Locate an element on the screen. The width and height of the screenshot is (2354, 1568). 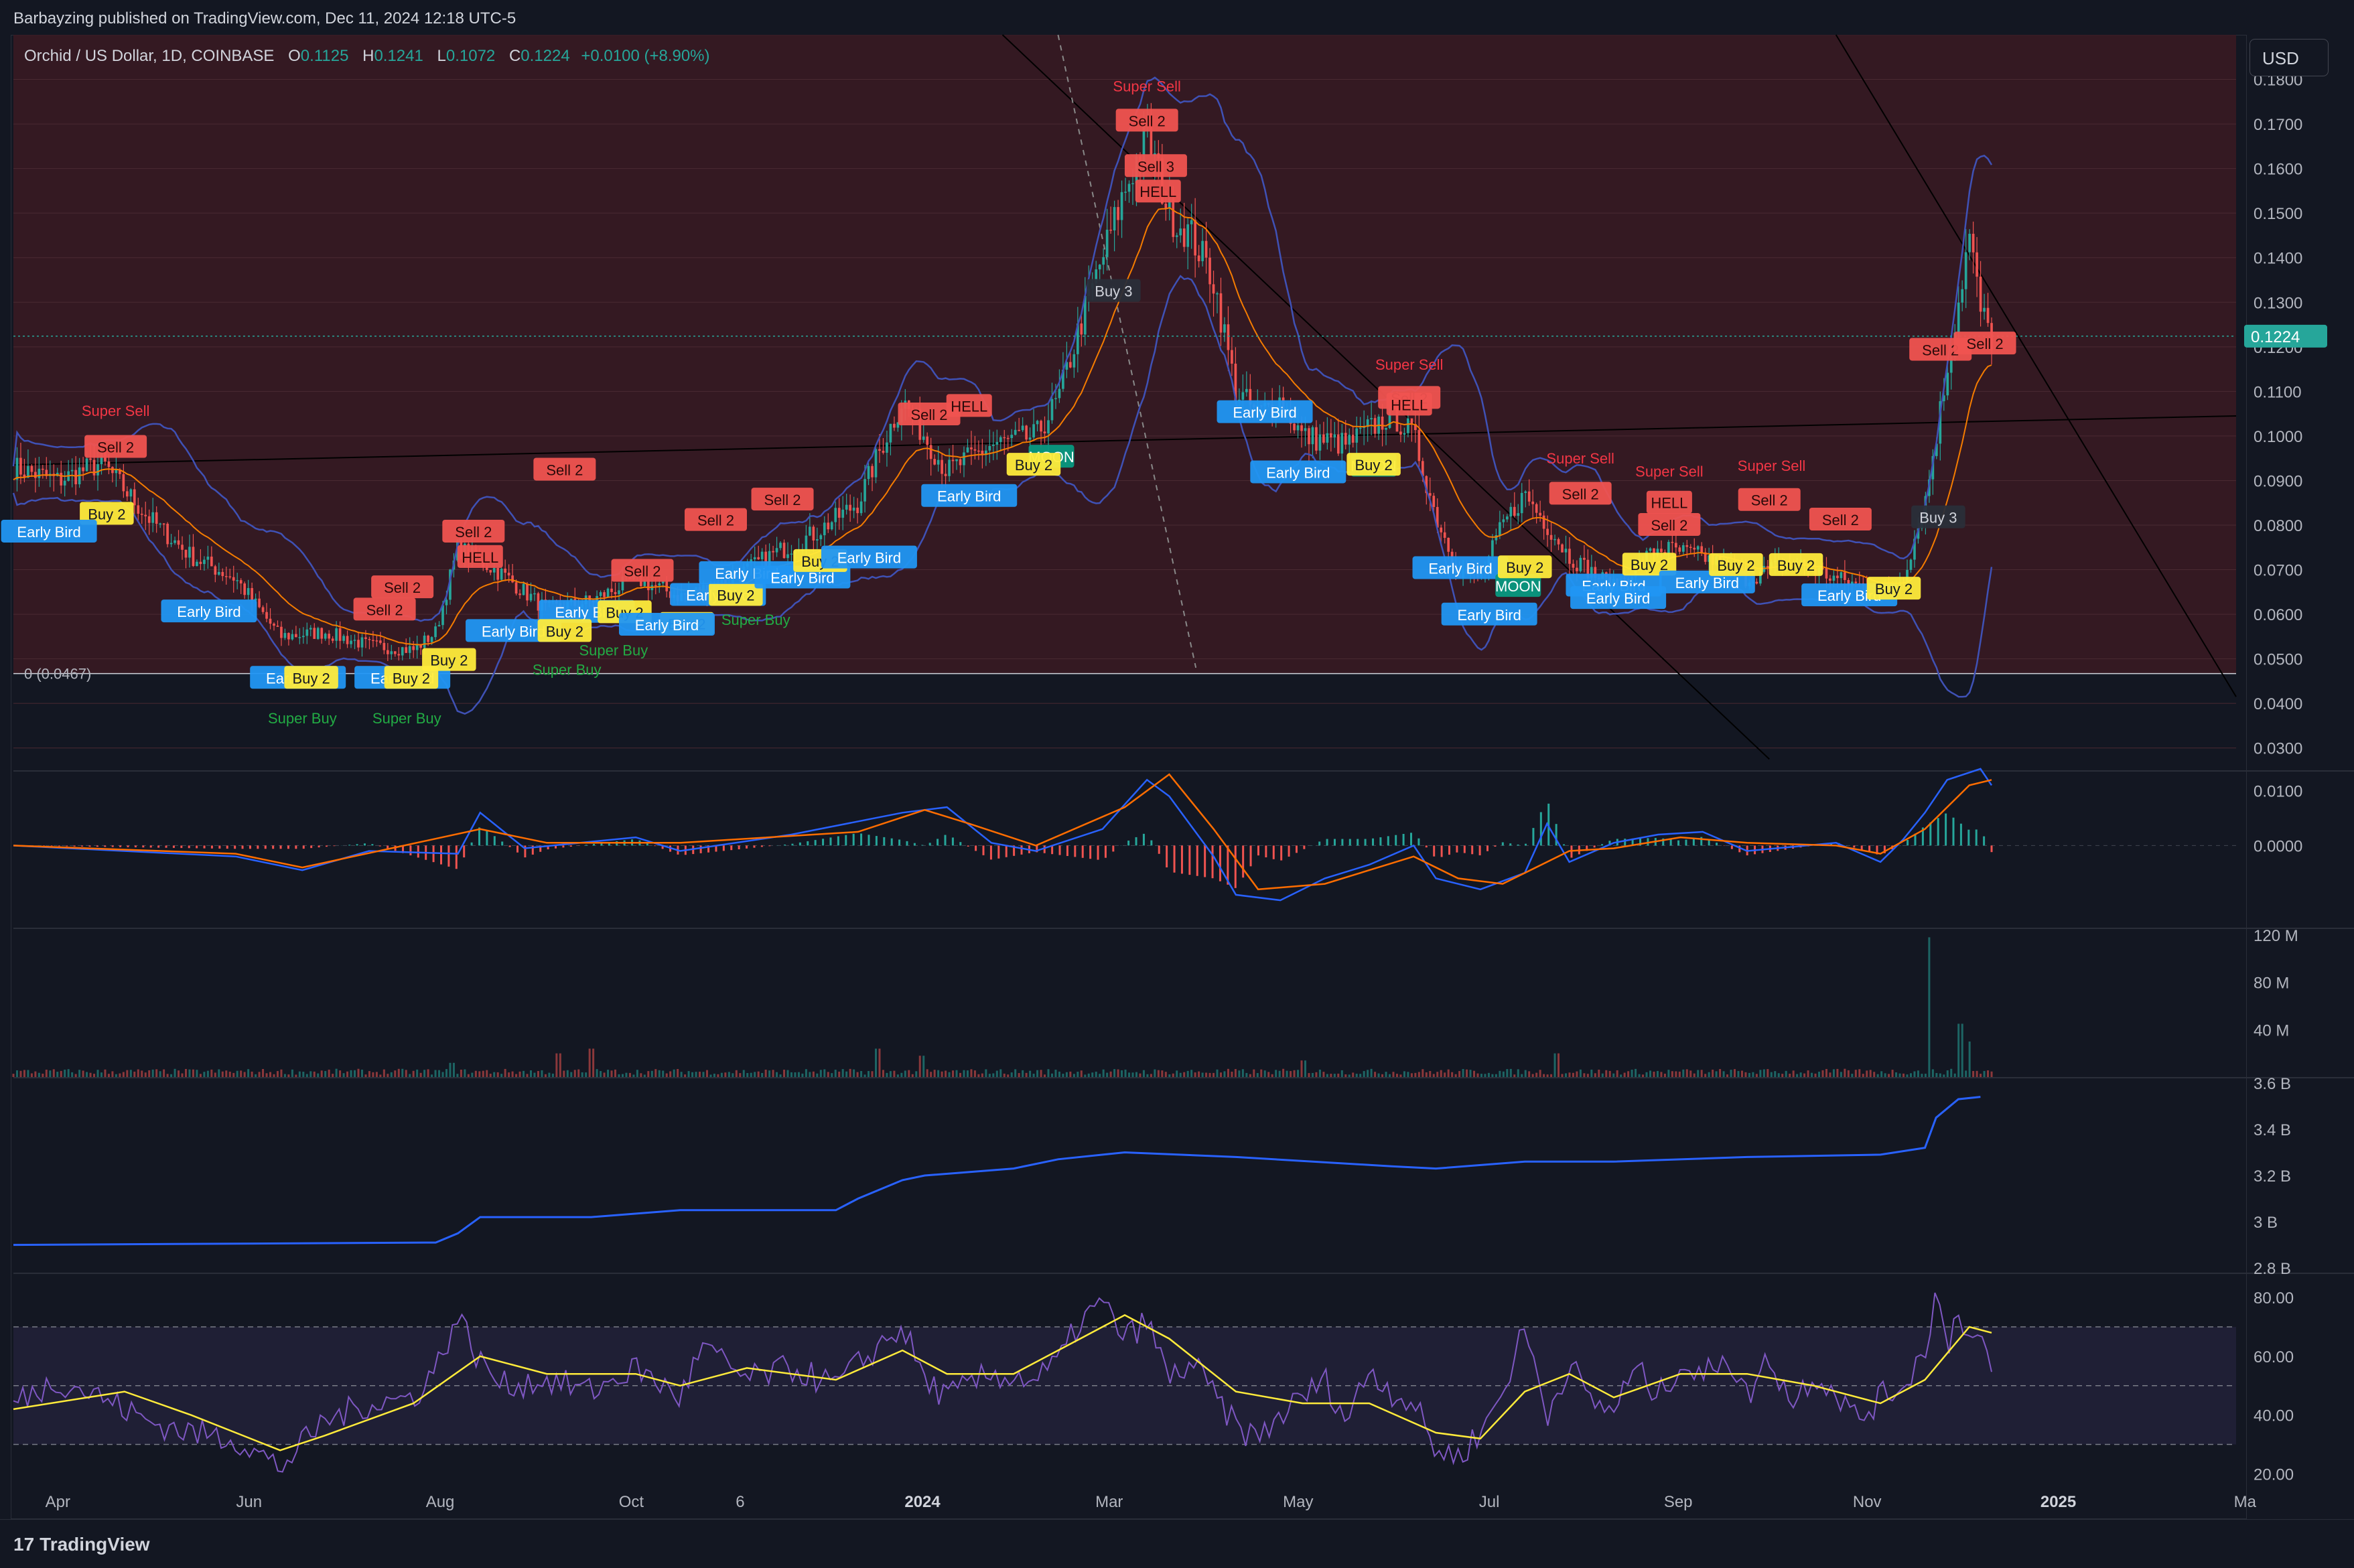
symbol-name: Orchid / US Dollar, 1D, COINBASE is located at coordinates (149, 56).